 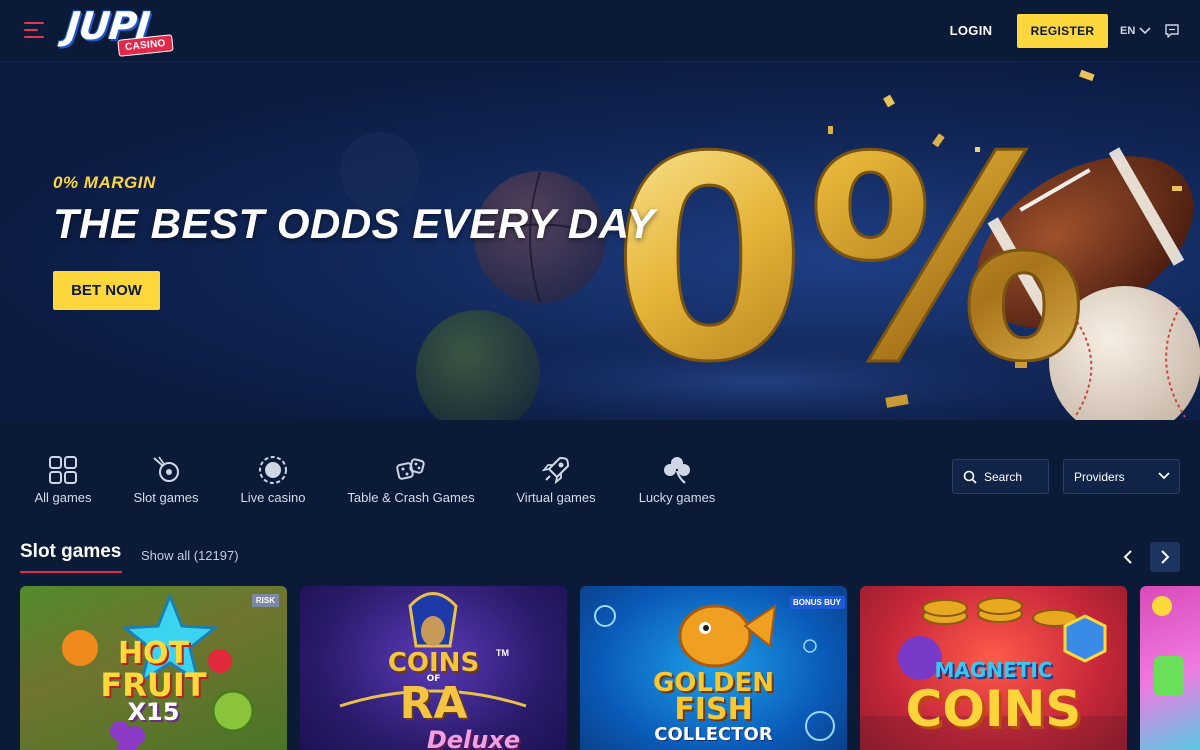 I want to click on game-title-line1: MAGNETIC, so click(x=993, y=670).